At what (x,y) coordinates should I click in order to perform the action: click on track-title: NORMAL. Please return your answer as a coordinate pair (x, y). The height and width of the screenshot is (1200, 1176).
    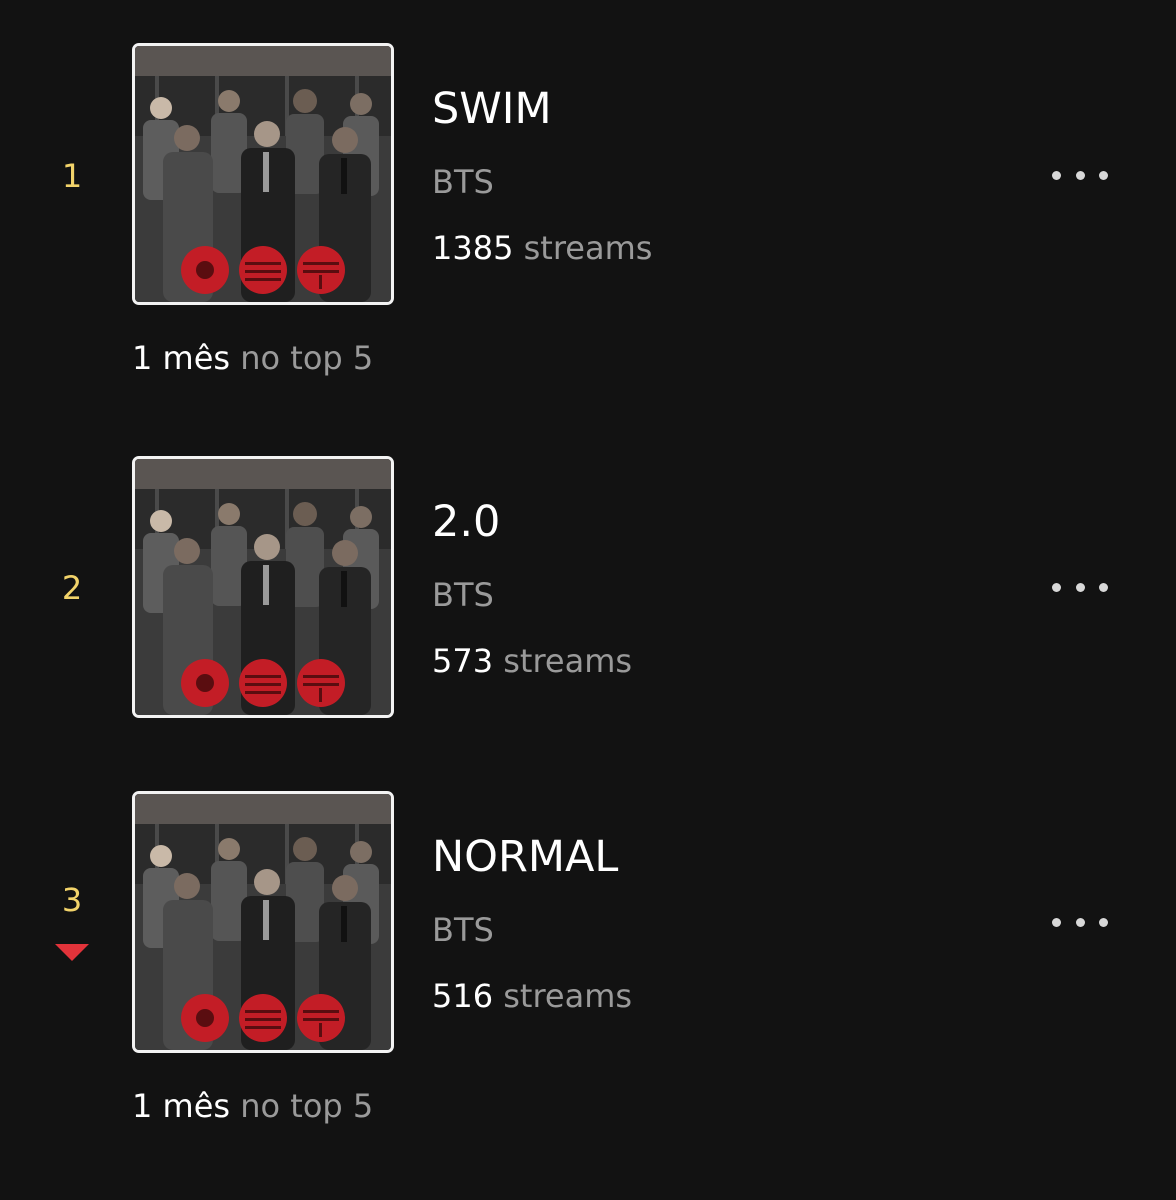
    Looking at the image, I should click on (525, 857).